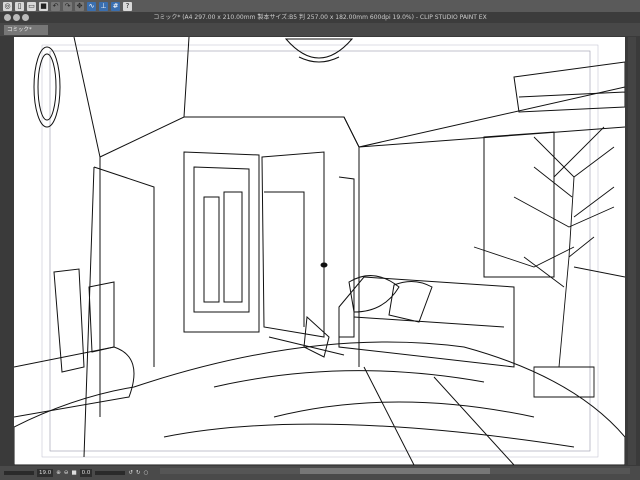 The width and height of the screenshot is (640, 480). I want to click on horizontal-scrollbar, so click(395, 471).